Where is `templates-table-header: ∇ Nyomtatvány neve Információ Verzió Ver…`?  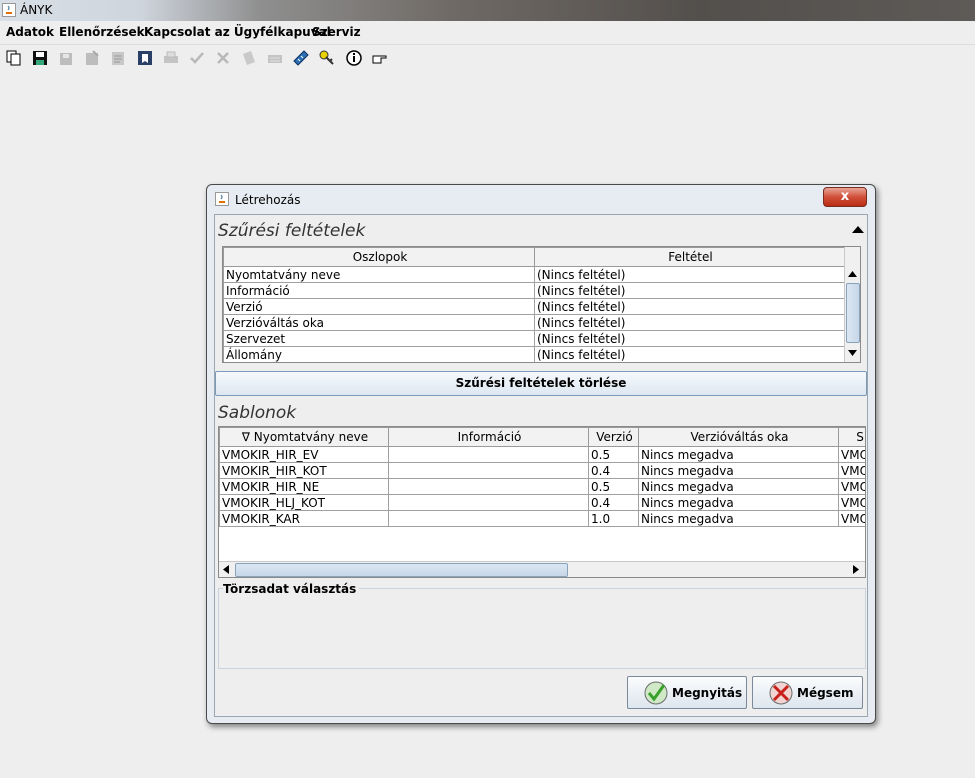 templates-table-header: ∇ Nyomtatvány neve Információ Verzió Ver… is located at coordinates (542, 437).